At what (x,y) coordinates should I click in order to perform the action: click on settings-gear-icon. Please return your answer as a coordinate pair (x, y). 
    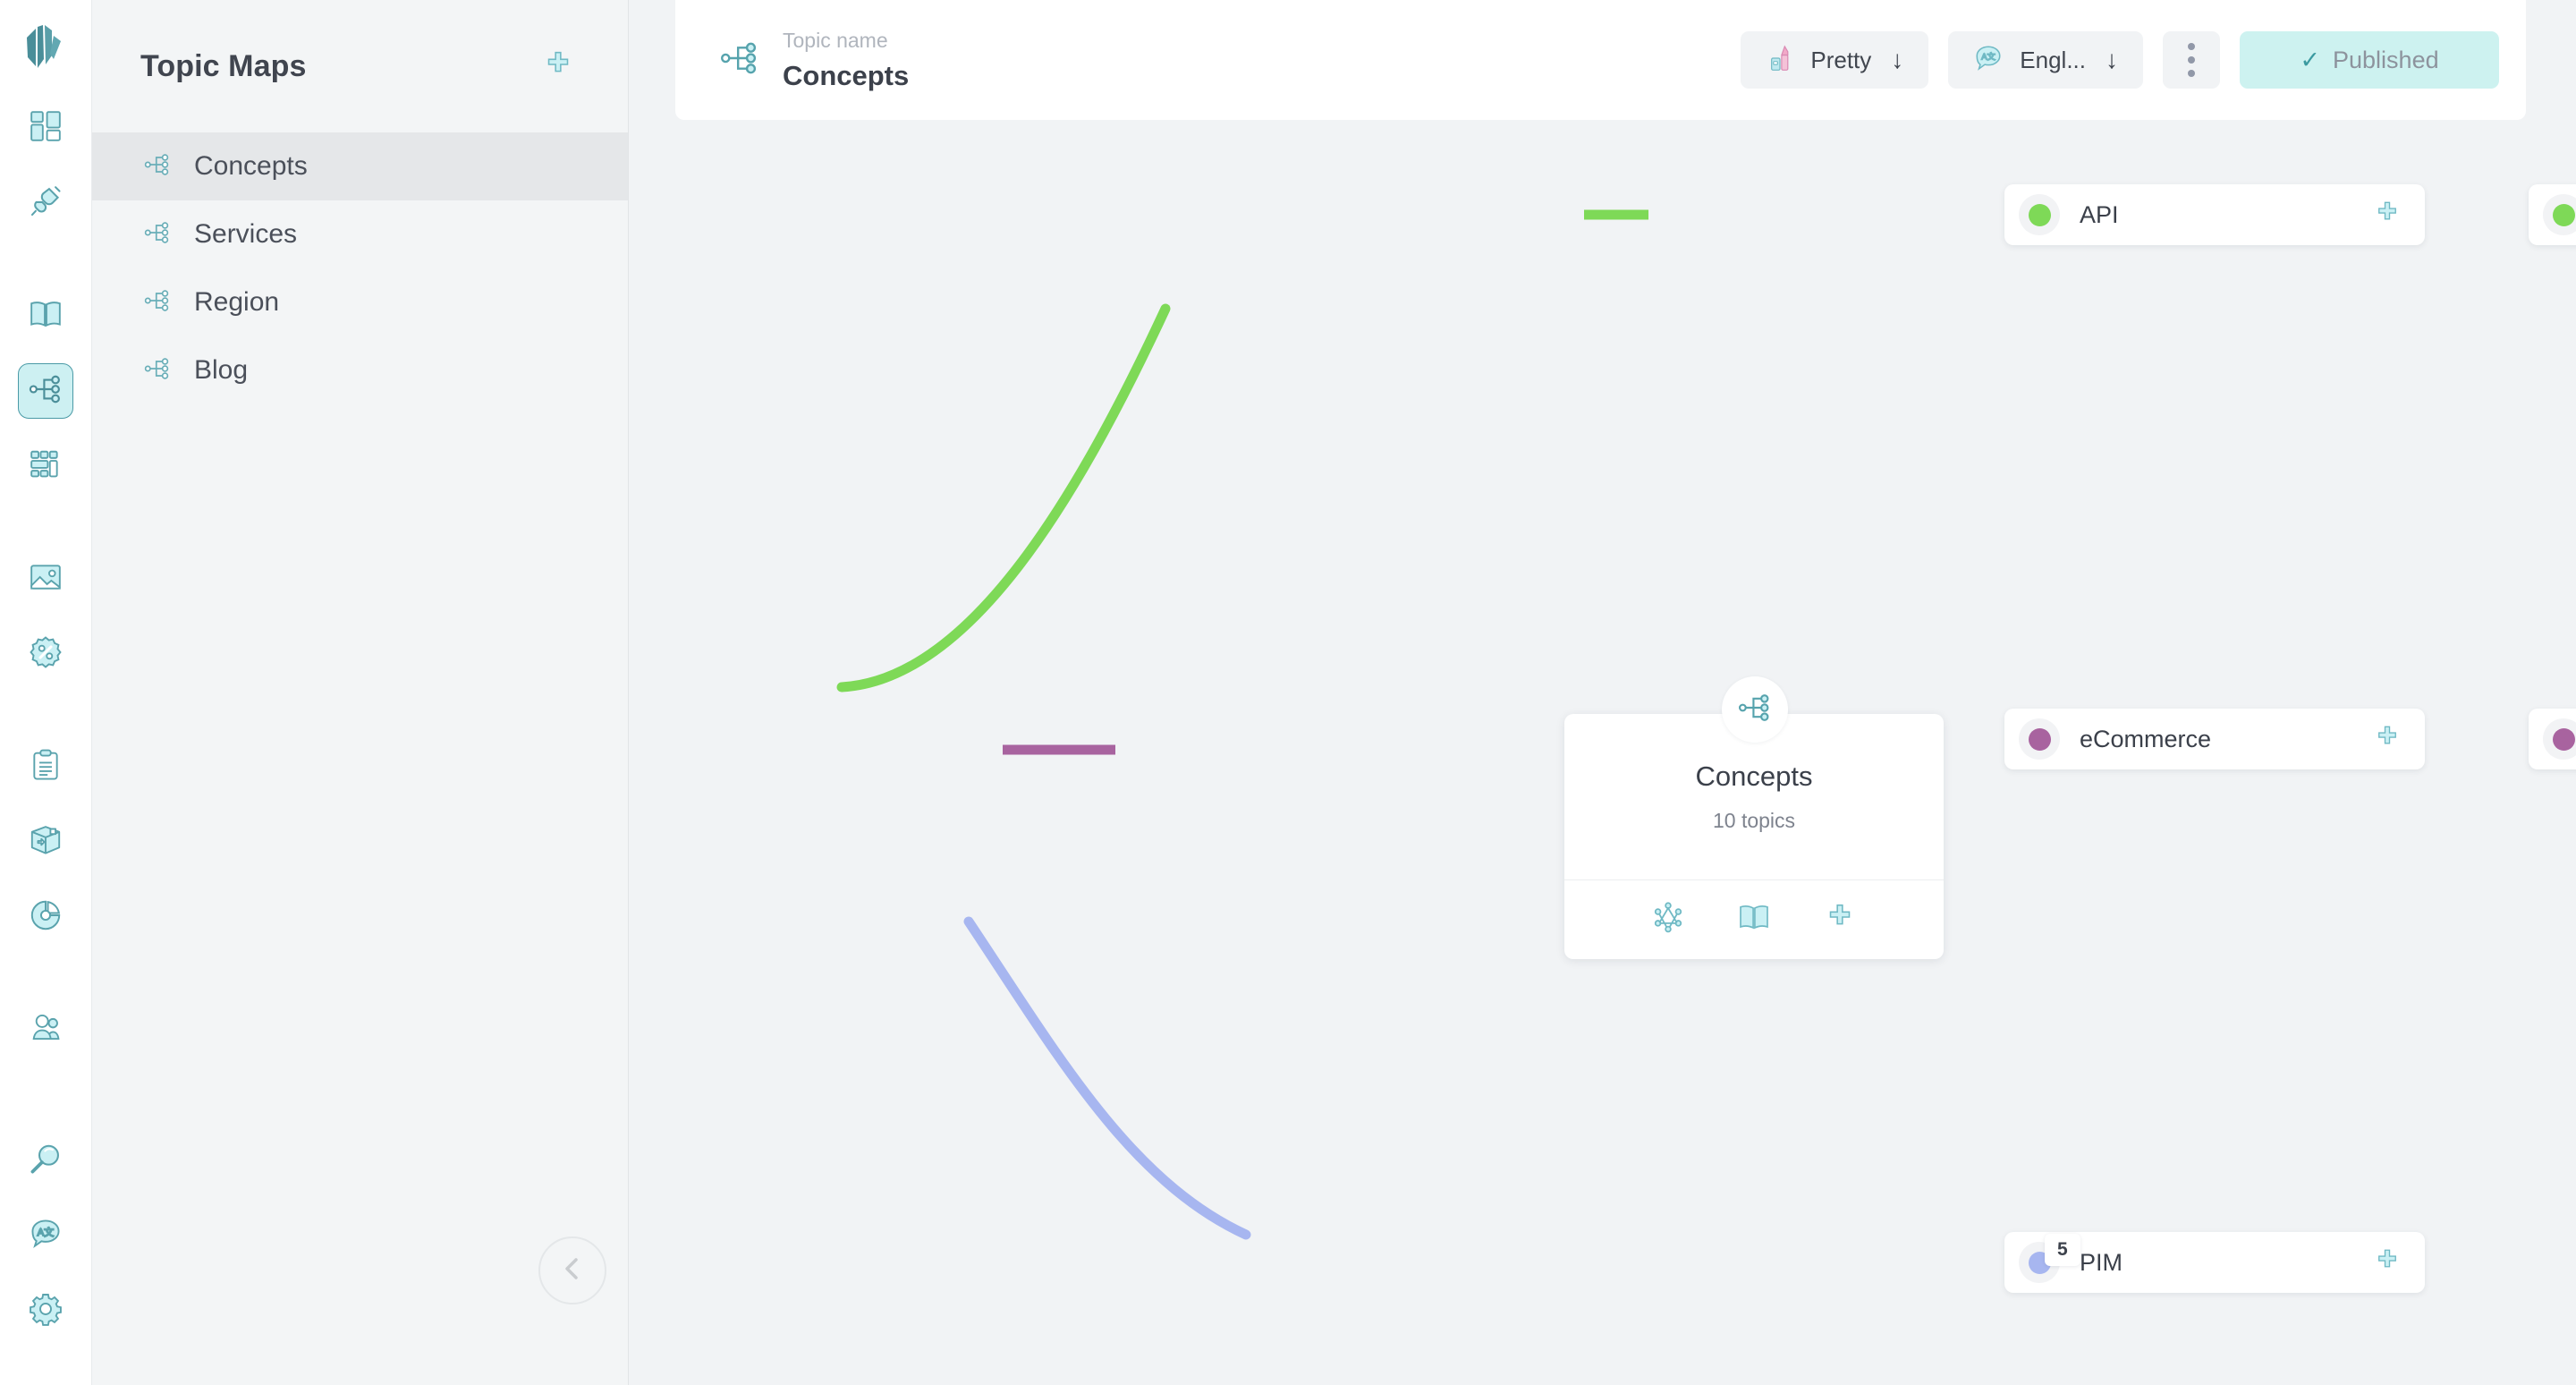
    Looking at the image, I should click on (46, 1311).